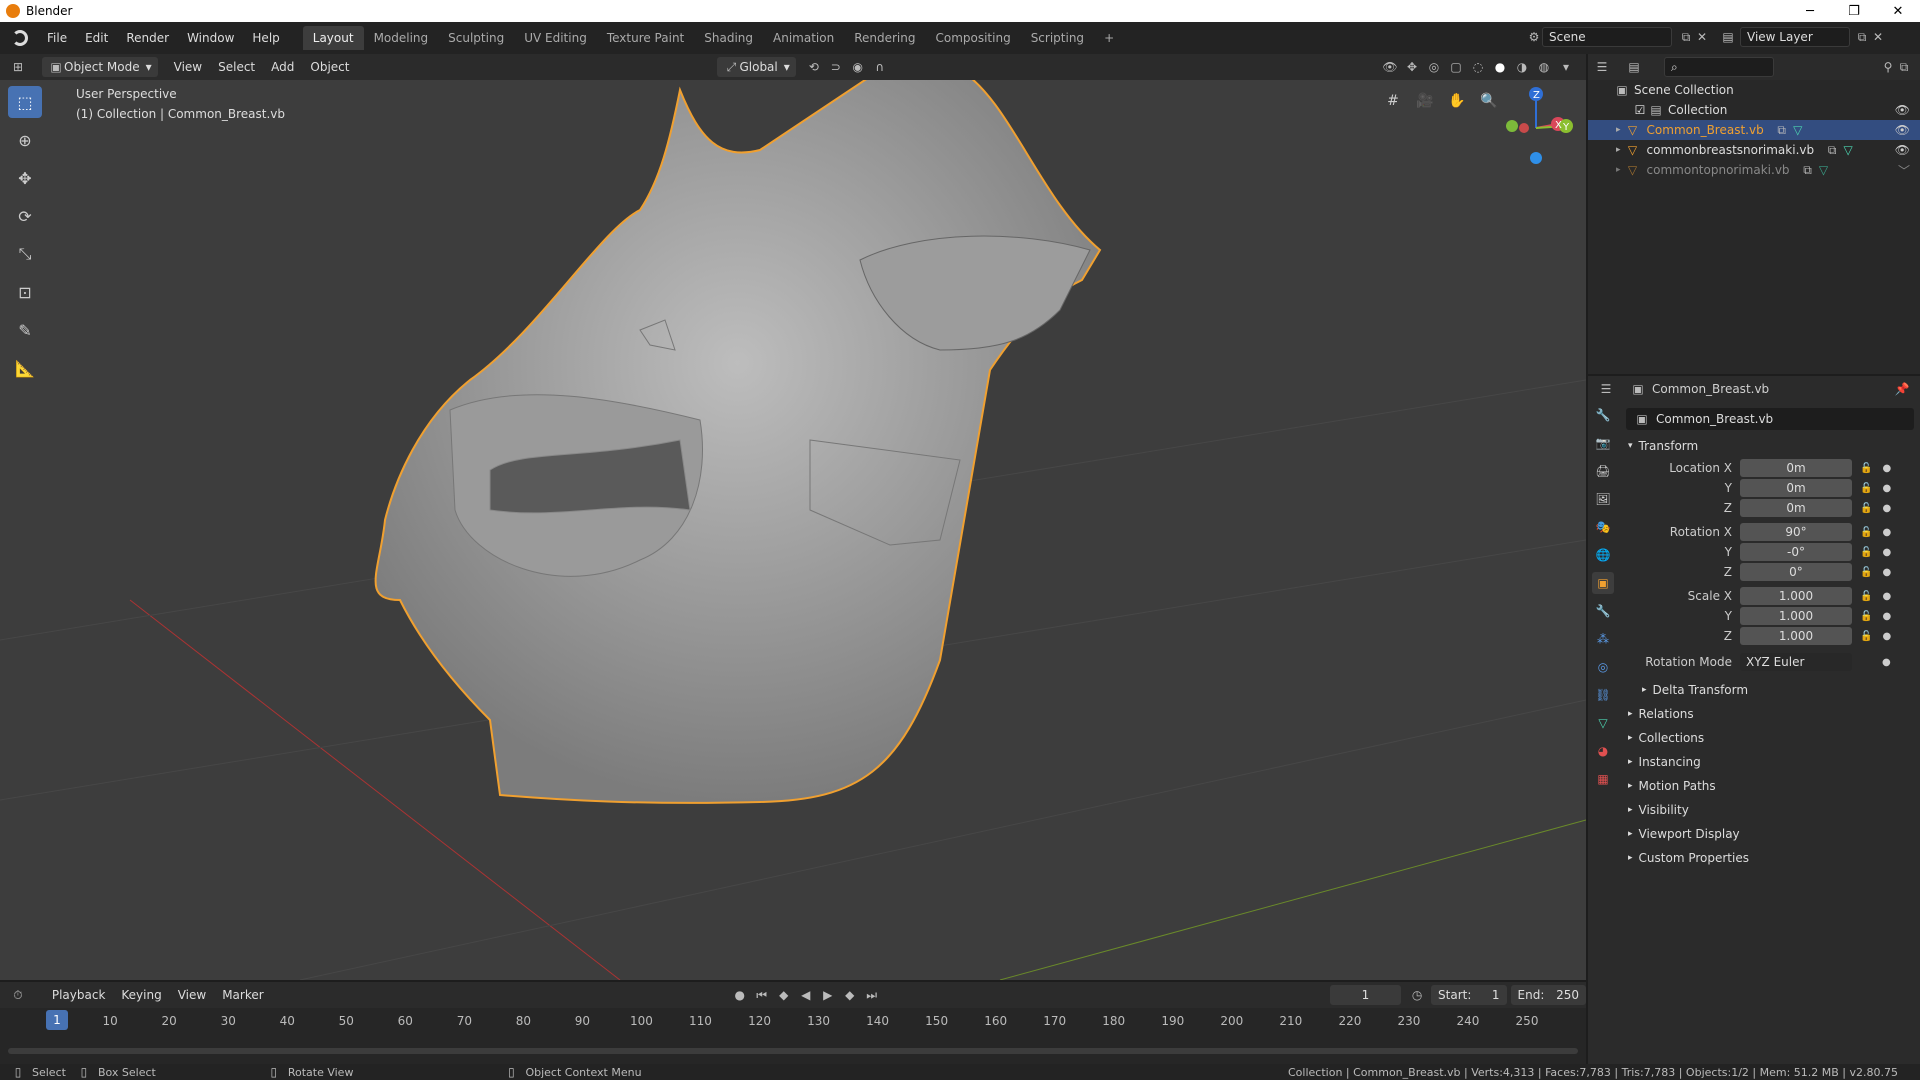  What do you see at coordinates (1795, 37) in the screenshot?
I see `view-layer-field: View Layer` at bounding box center [1795, 37].